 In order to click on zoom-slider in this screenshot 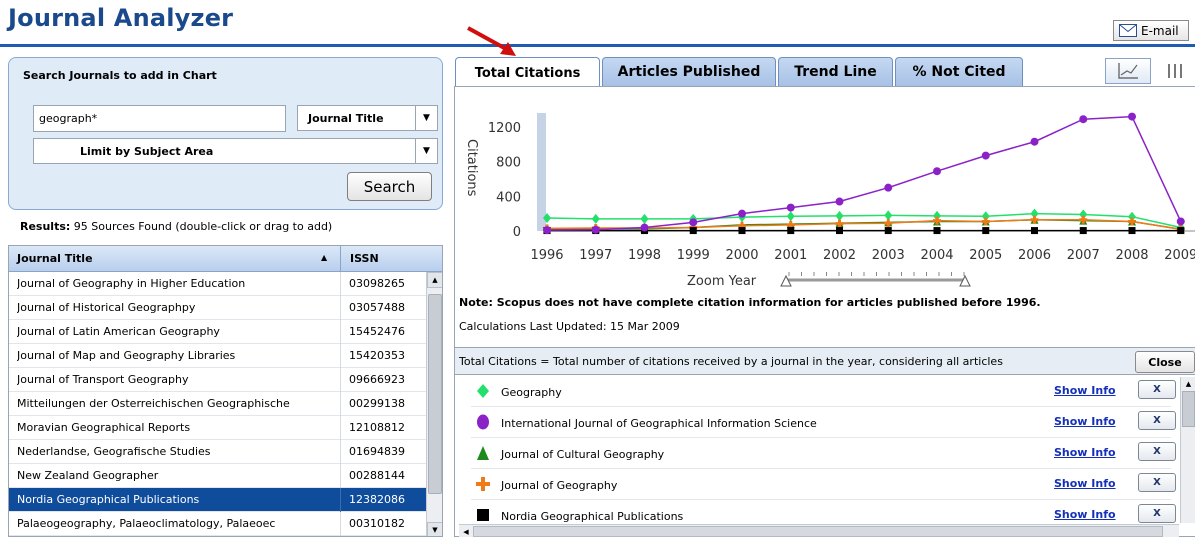, I will do `click(875, 279)`.